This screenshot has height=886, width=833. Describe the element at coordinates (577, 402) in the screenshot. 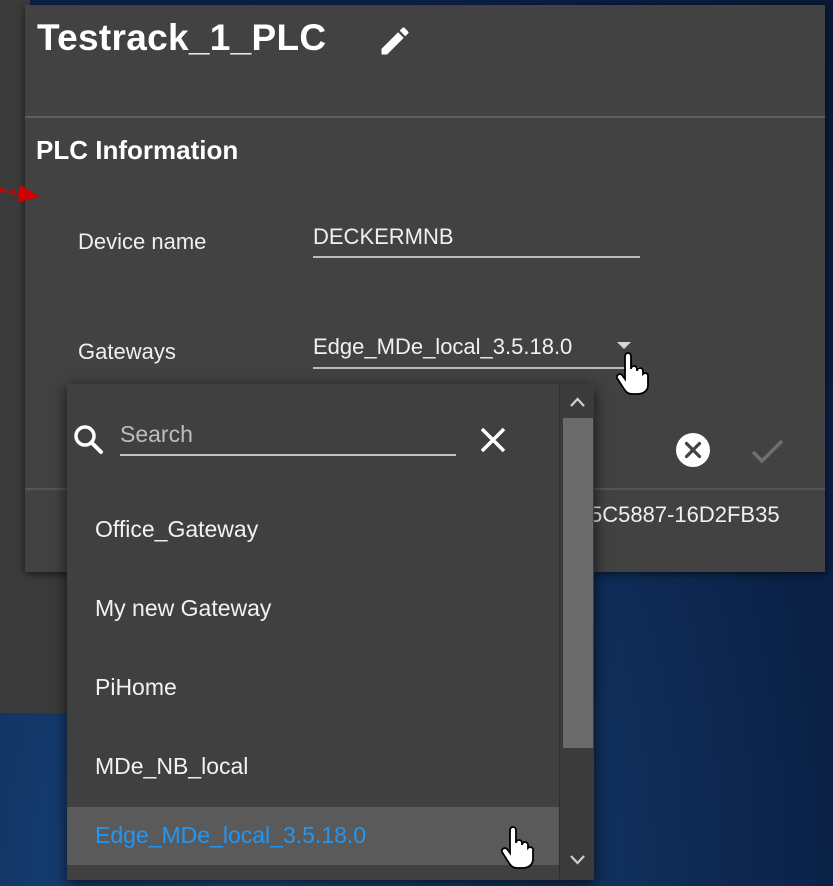

I see `chevron-up-icon` at that location.